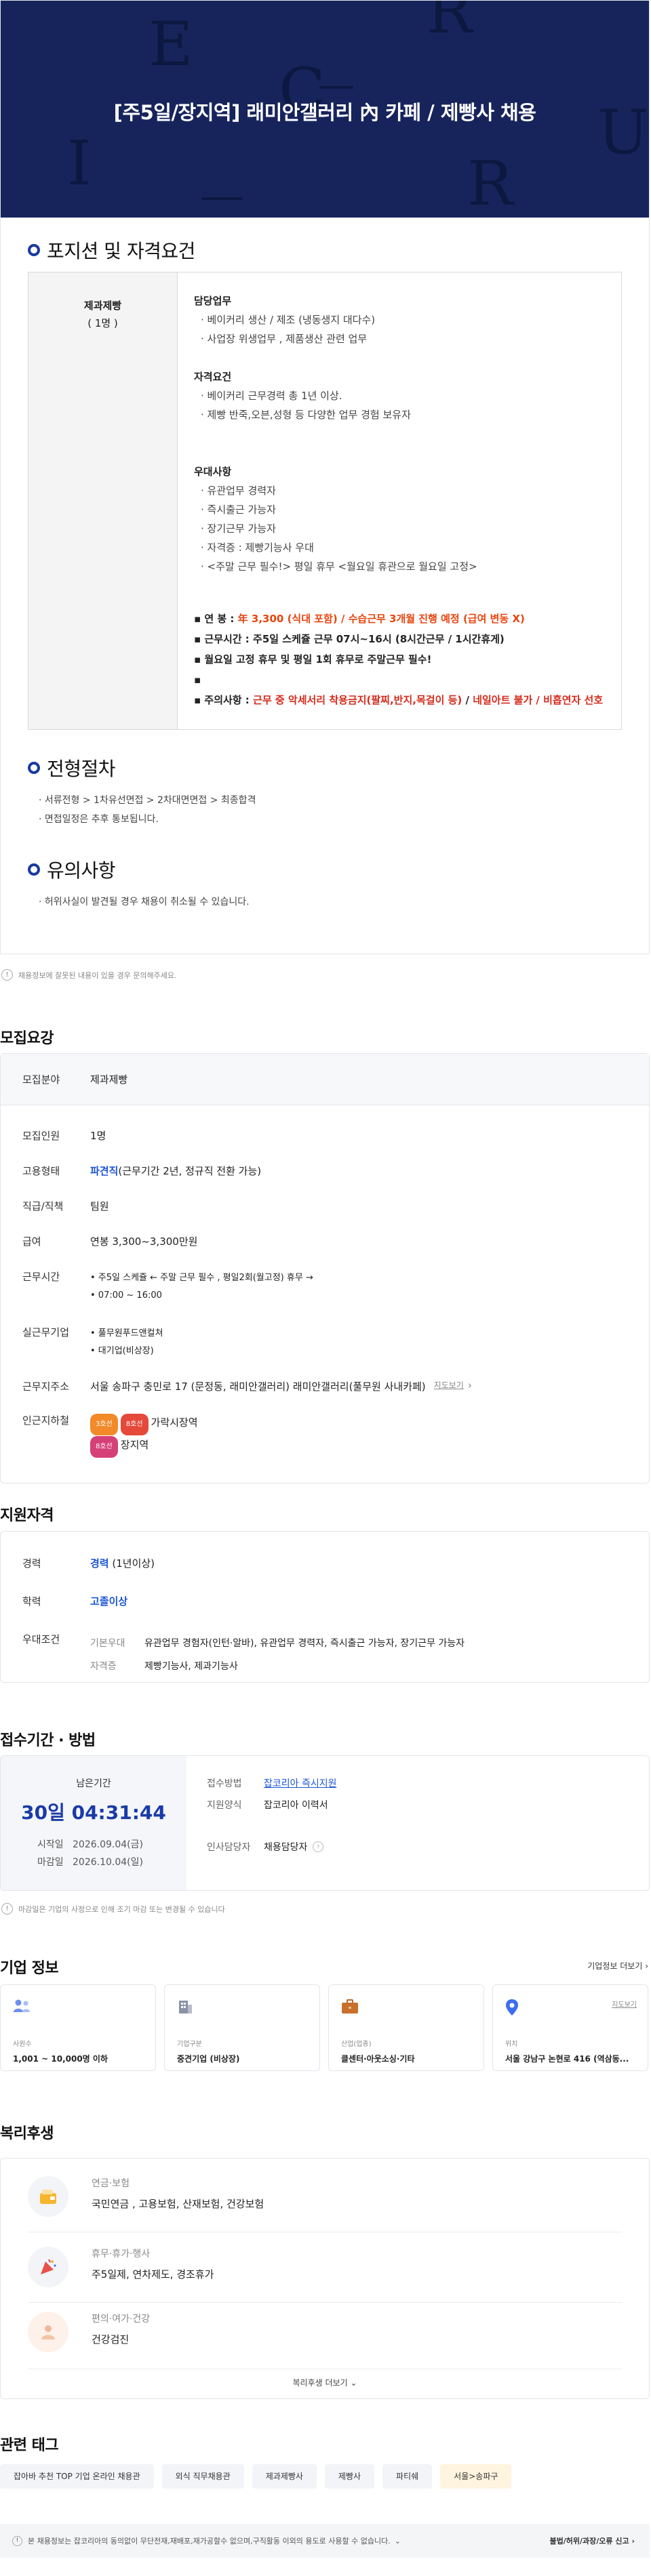 The height and width of the screenshot is (2576, 651). I want to click on role-count: ( 1명 ), so click(102, 323).